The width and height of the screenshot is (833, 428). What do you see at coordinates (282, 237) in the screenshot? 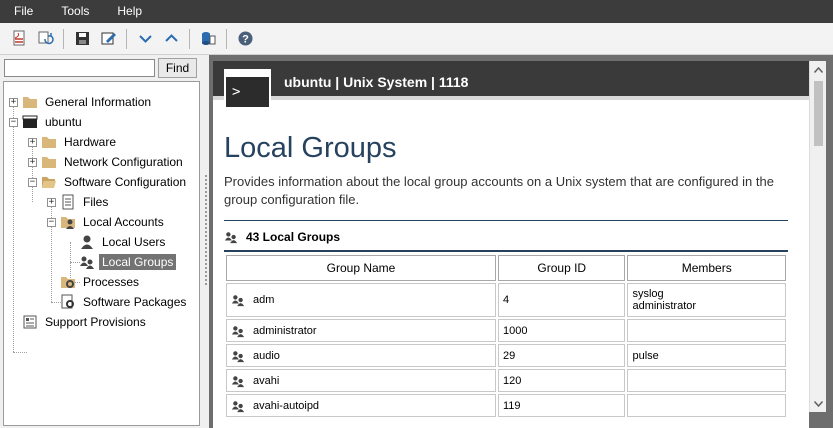
I see `section-header: 43 Local Groups` at bounding box center [282, 237].